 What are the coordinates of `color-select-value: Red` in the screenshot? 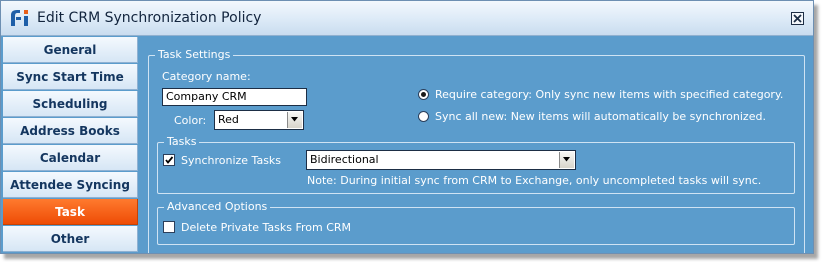 It's located at (228, 119).